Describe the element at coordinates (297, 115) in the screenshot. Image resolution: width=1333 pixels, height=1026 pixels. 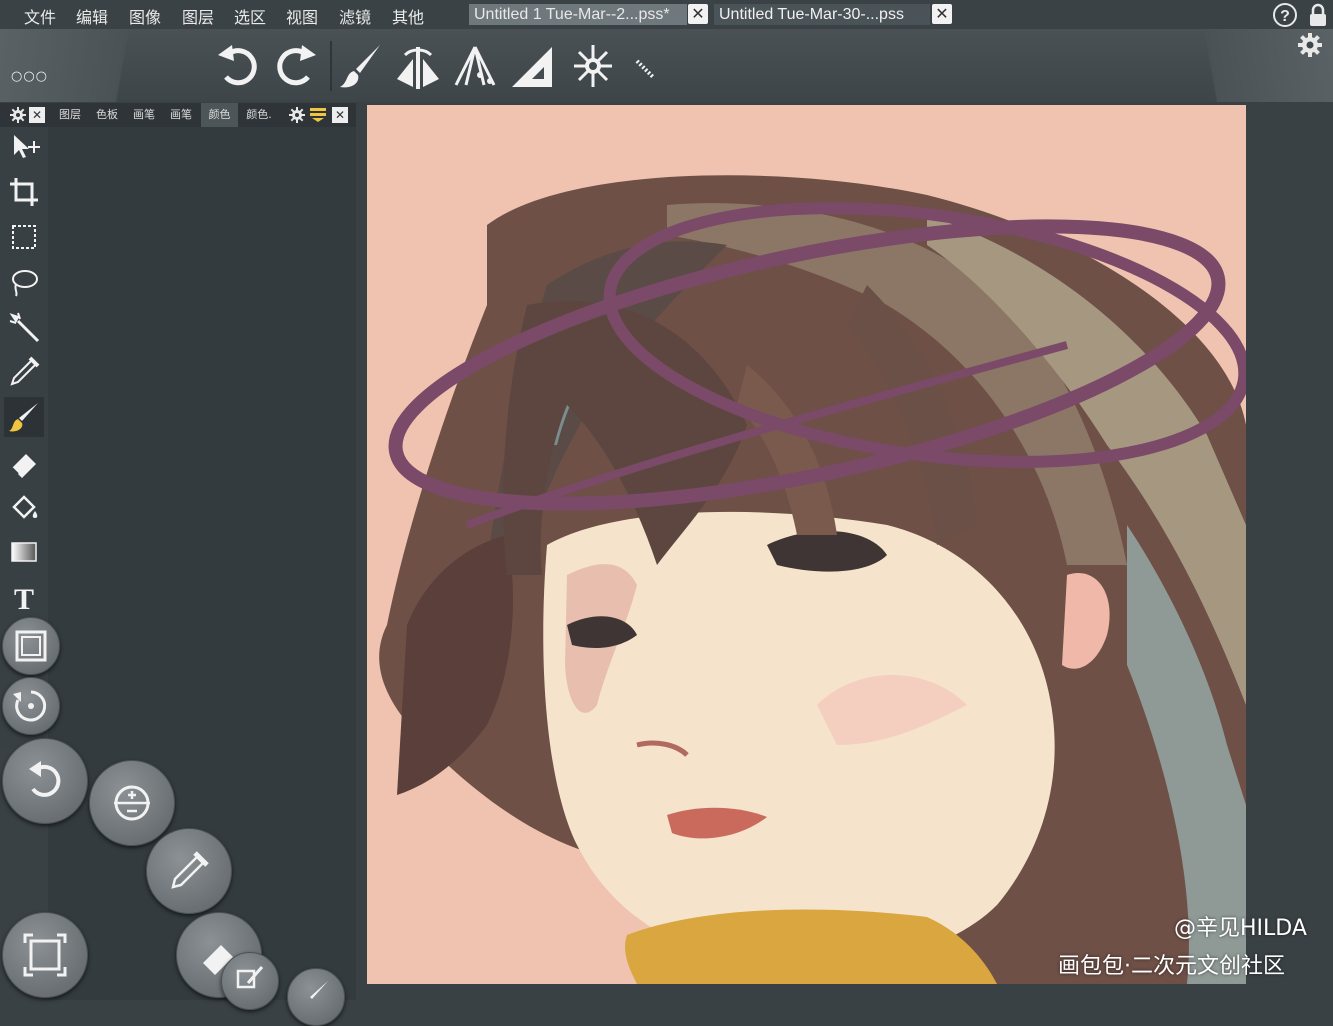
I see `panel-settings-icon` at that location.